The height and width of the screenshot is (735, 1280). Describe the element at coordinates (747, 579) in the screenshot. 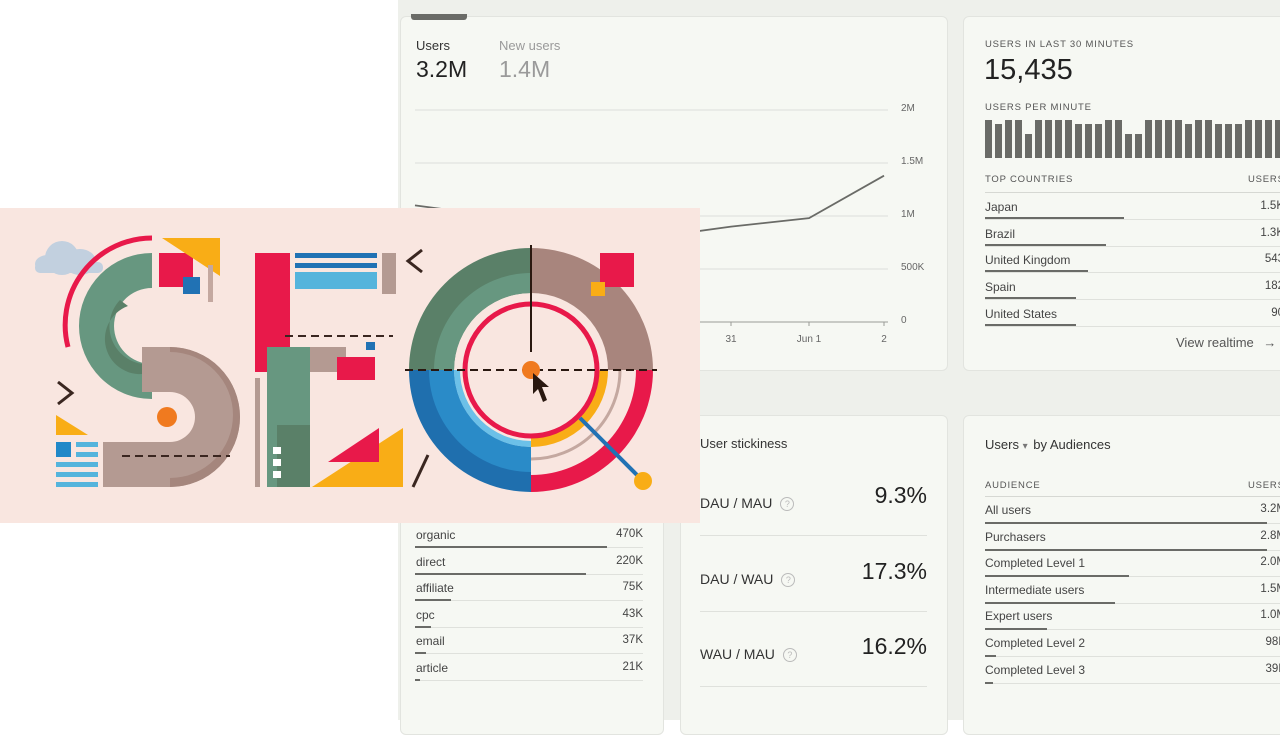

I see `stickiness-label: DAU / WAU?` at that location.